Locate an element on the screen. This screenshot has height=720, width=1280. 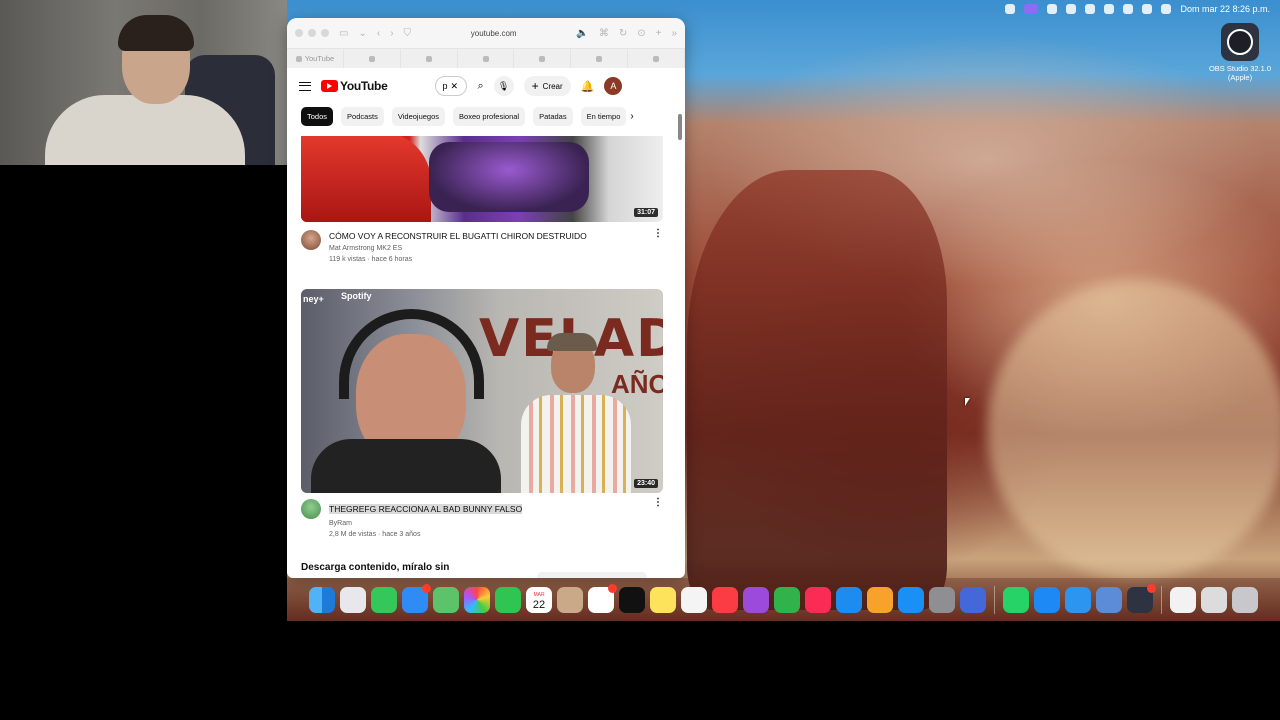
preview-icon is located at coordinates (973, 599).